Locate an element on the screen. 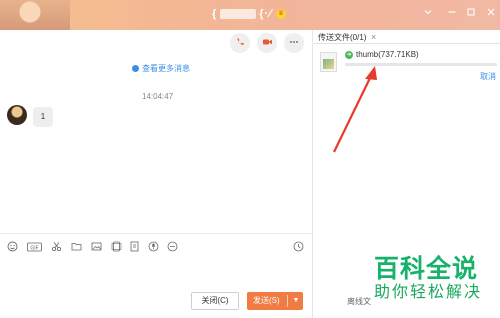  title-bar: { {·∕ ♛ is located at coordinates (250, 15).